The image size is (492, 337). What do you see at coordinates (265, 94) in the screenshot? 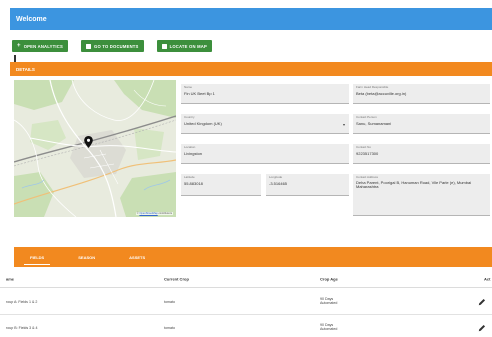
I see `name-field: Name Fin UK Beet Bp 1` at bounding box center [265, 94].